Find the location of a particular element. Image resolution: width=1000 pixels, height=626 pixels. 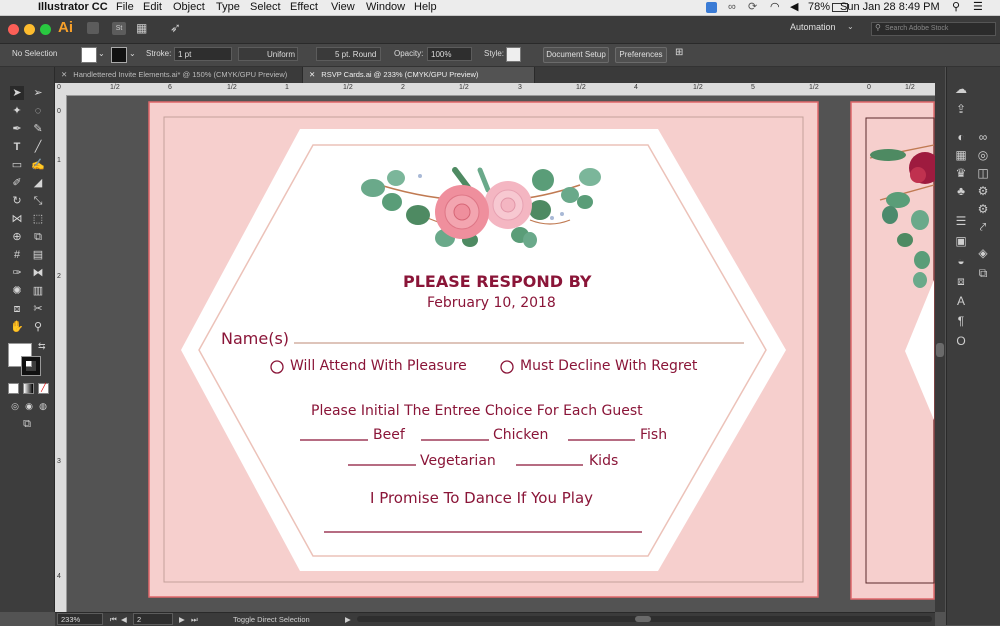

links-icon: ∞ is located at coordinates (983, 137).